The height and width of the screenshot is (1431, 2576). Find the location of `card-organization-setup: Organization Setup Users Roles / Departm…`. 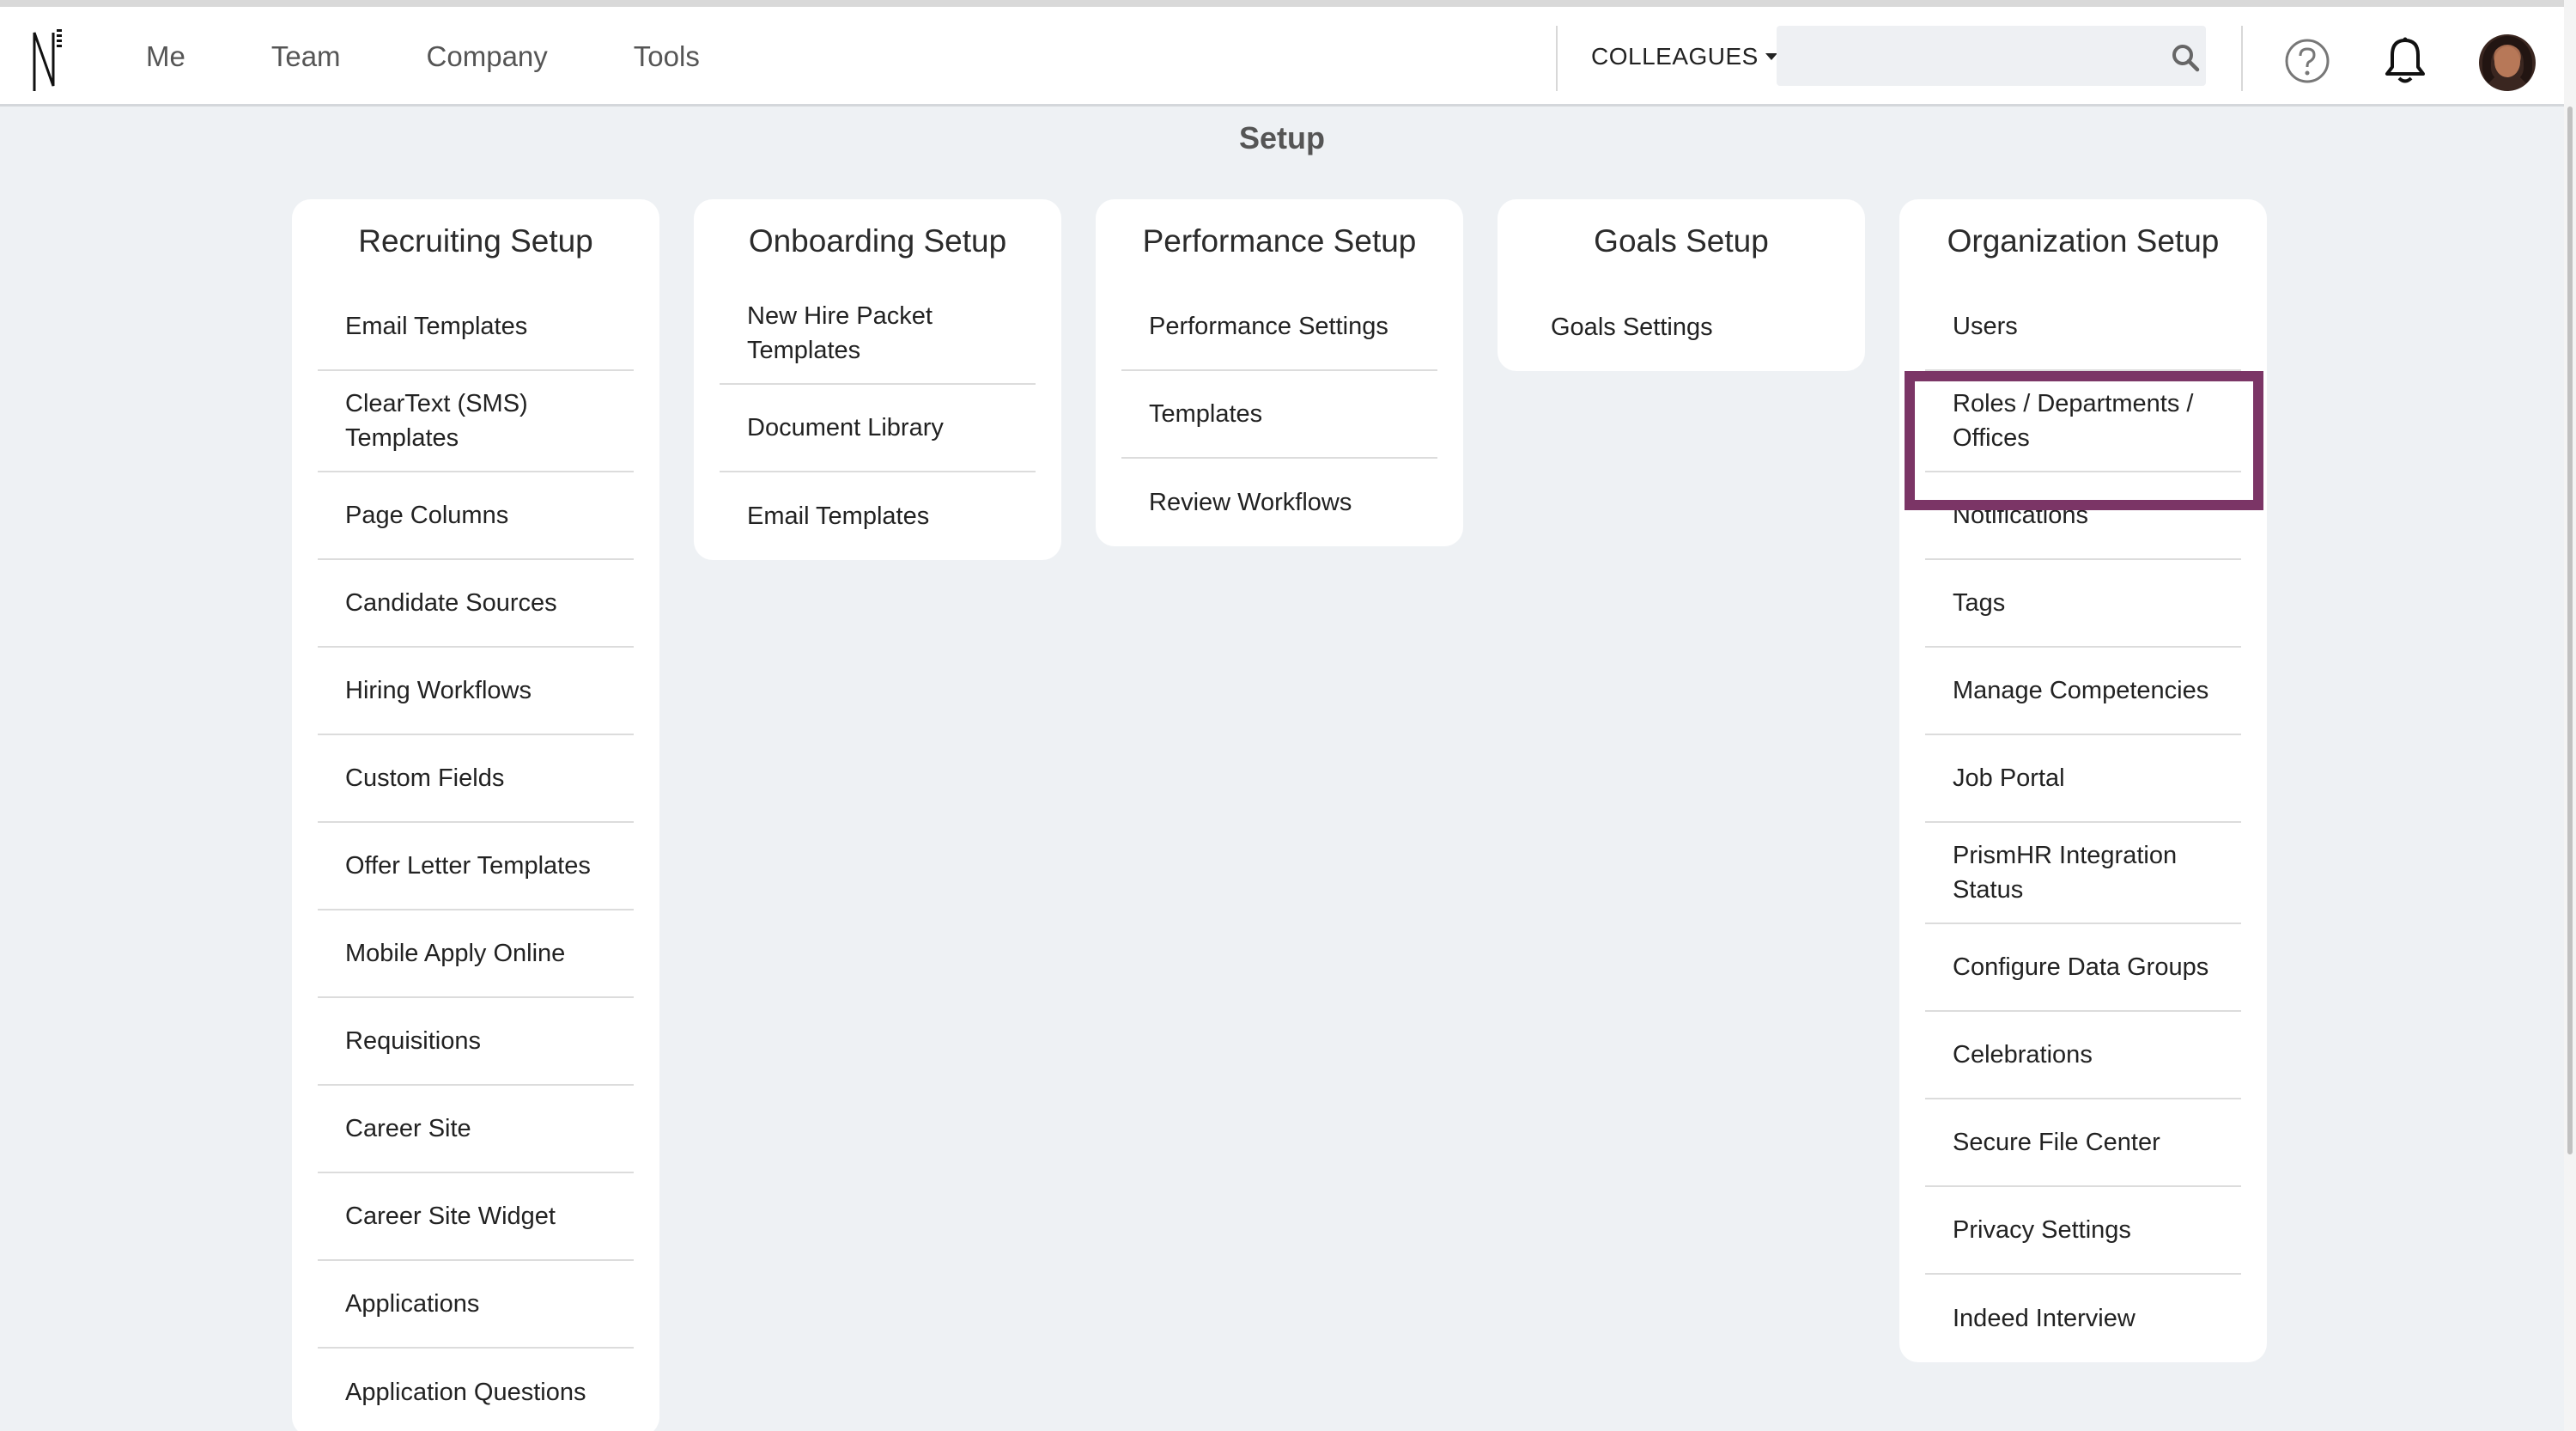

card-organization-setup: Organization Setup Users Roles / Departm… is located at coordinates (2083, 780).